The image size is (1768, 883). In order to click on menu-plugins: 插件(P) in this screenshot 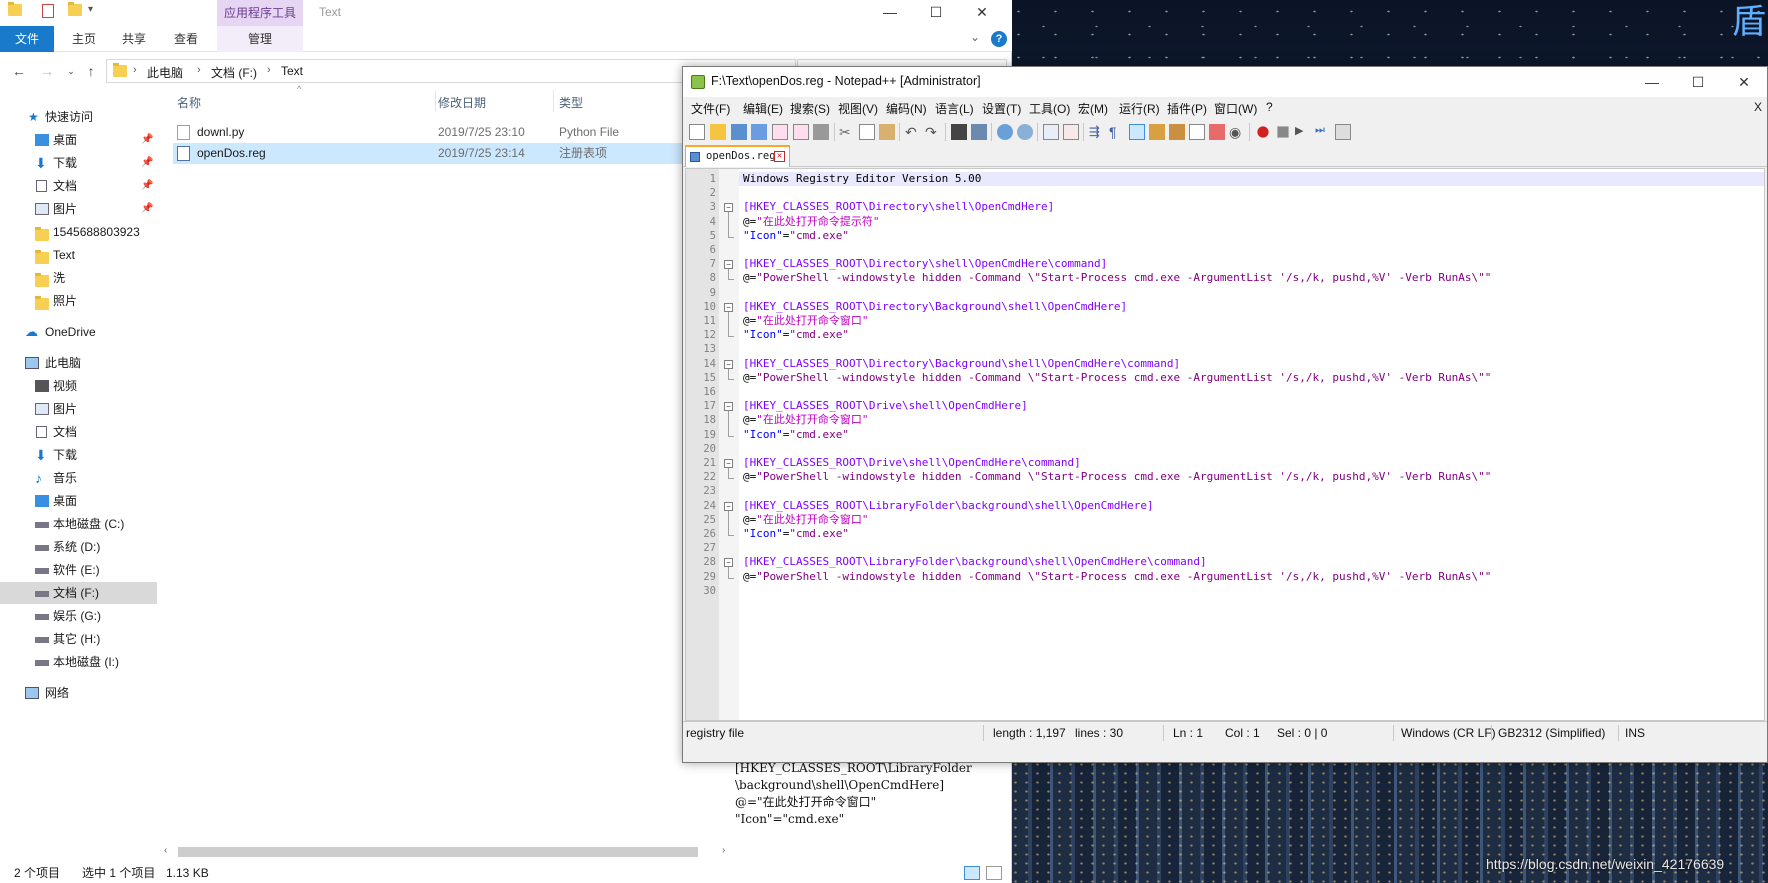, I will do `click(1187, 108)`.